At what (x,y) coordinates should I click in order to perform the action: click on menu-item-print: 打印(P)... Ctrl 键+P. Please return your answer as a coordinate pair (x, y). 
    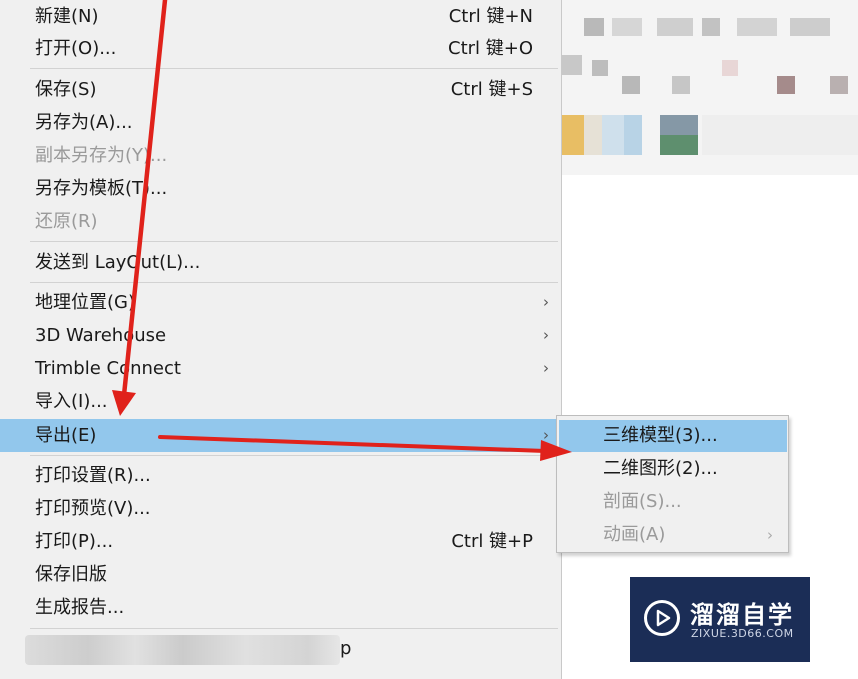
    Looking at the image, I should click on (280, 541).